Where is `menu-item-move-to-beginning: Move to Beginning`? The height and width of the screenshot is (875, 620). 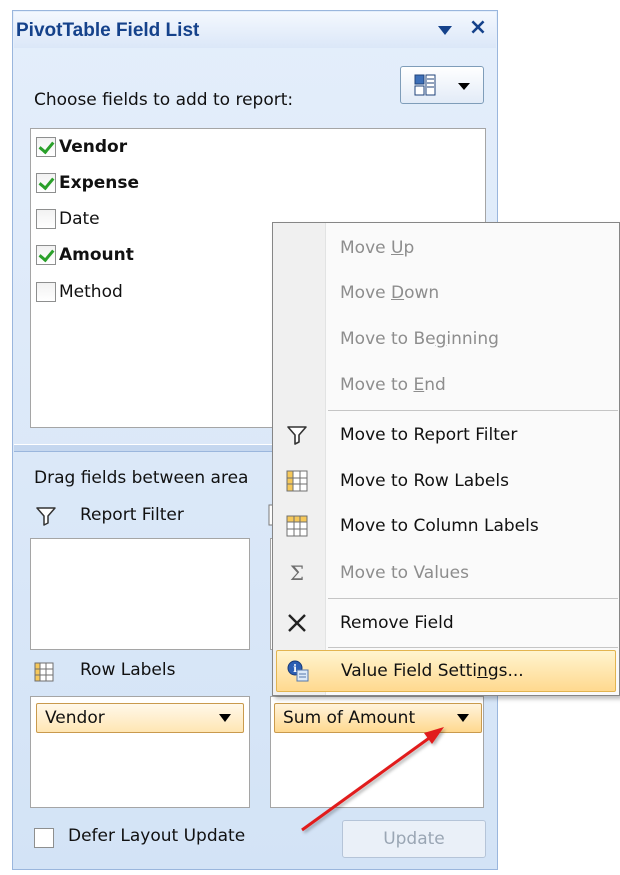
menu-item-move-to-beginning: Move to Beginning is located at coordinates (446, 339).